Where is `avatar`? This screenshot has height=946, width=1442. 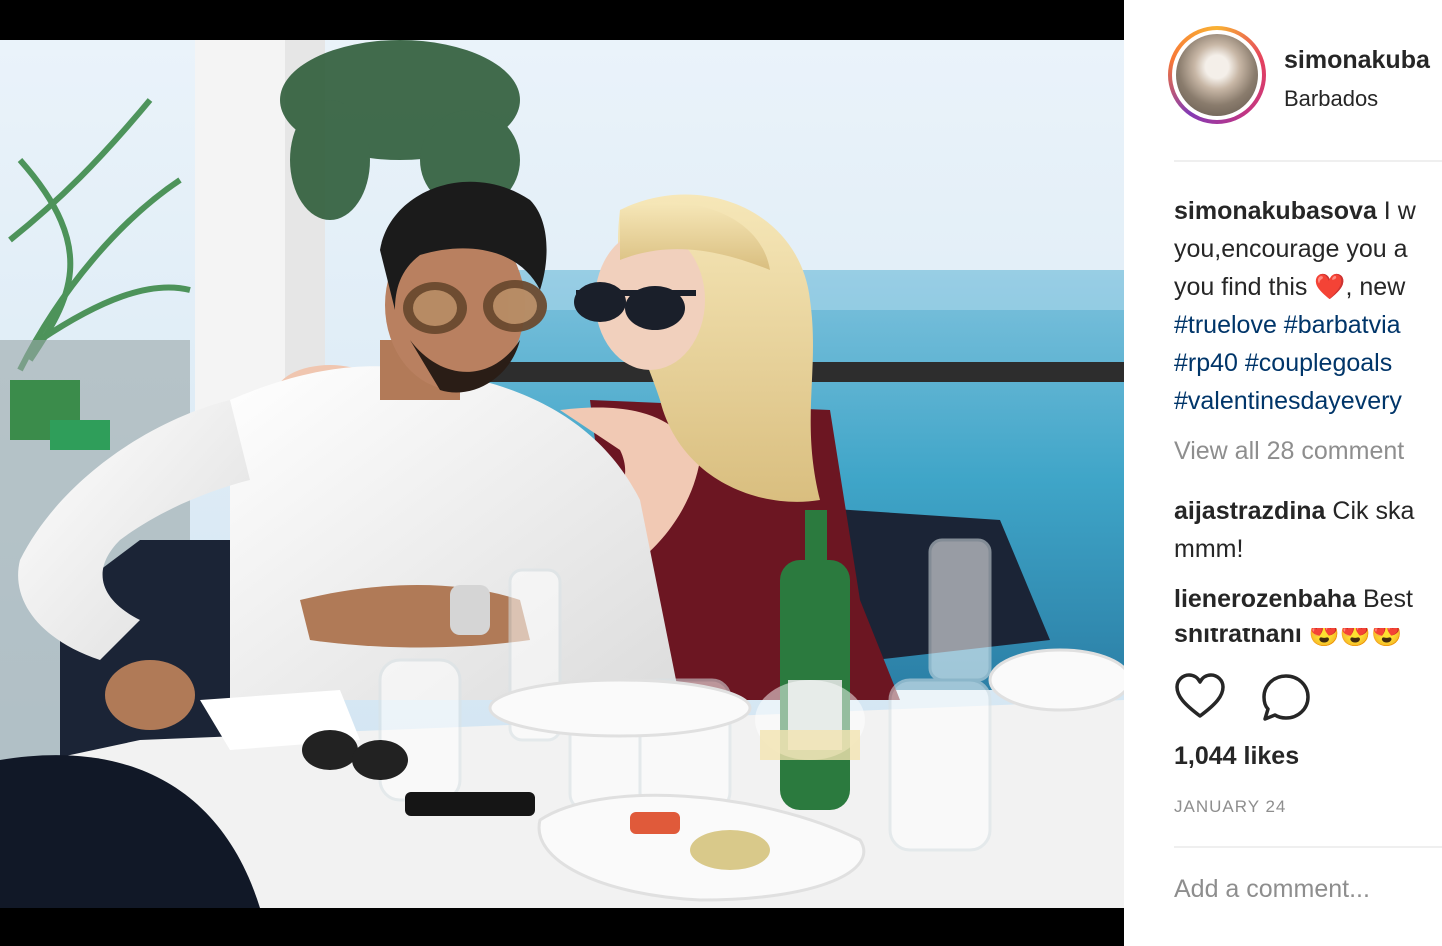
avatar is located at coordinates (1217, 75).